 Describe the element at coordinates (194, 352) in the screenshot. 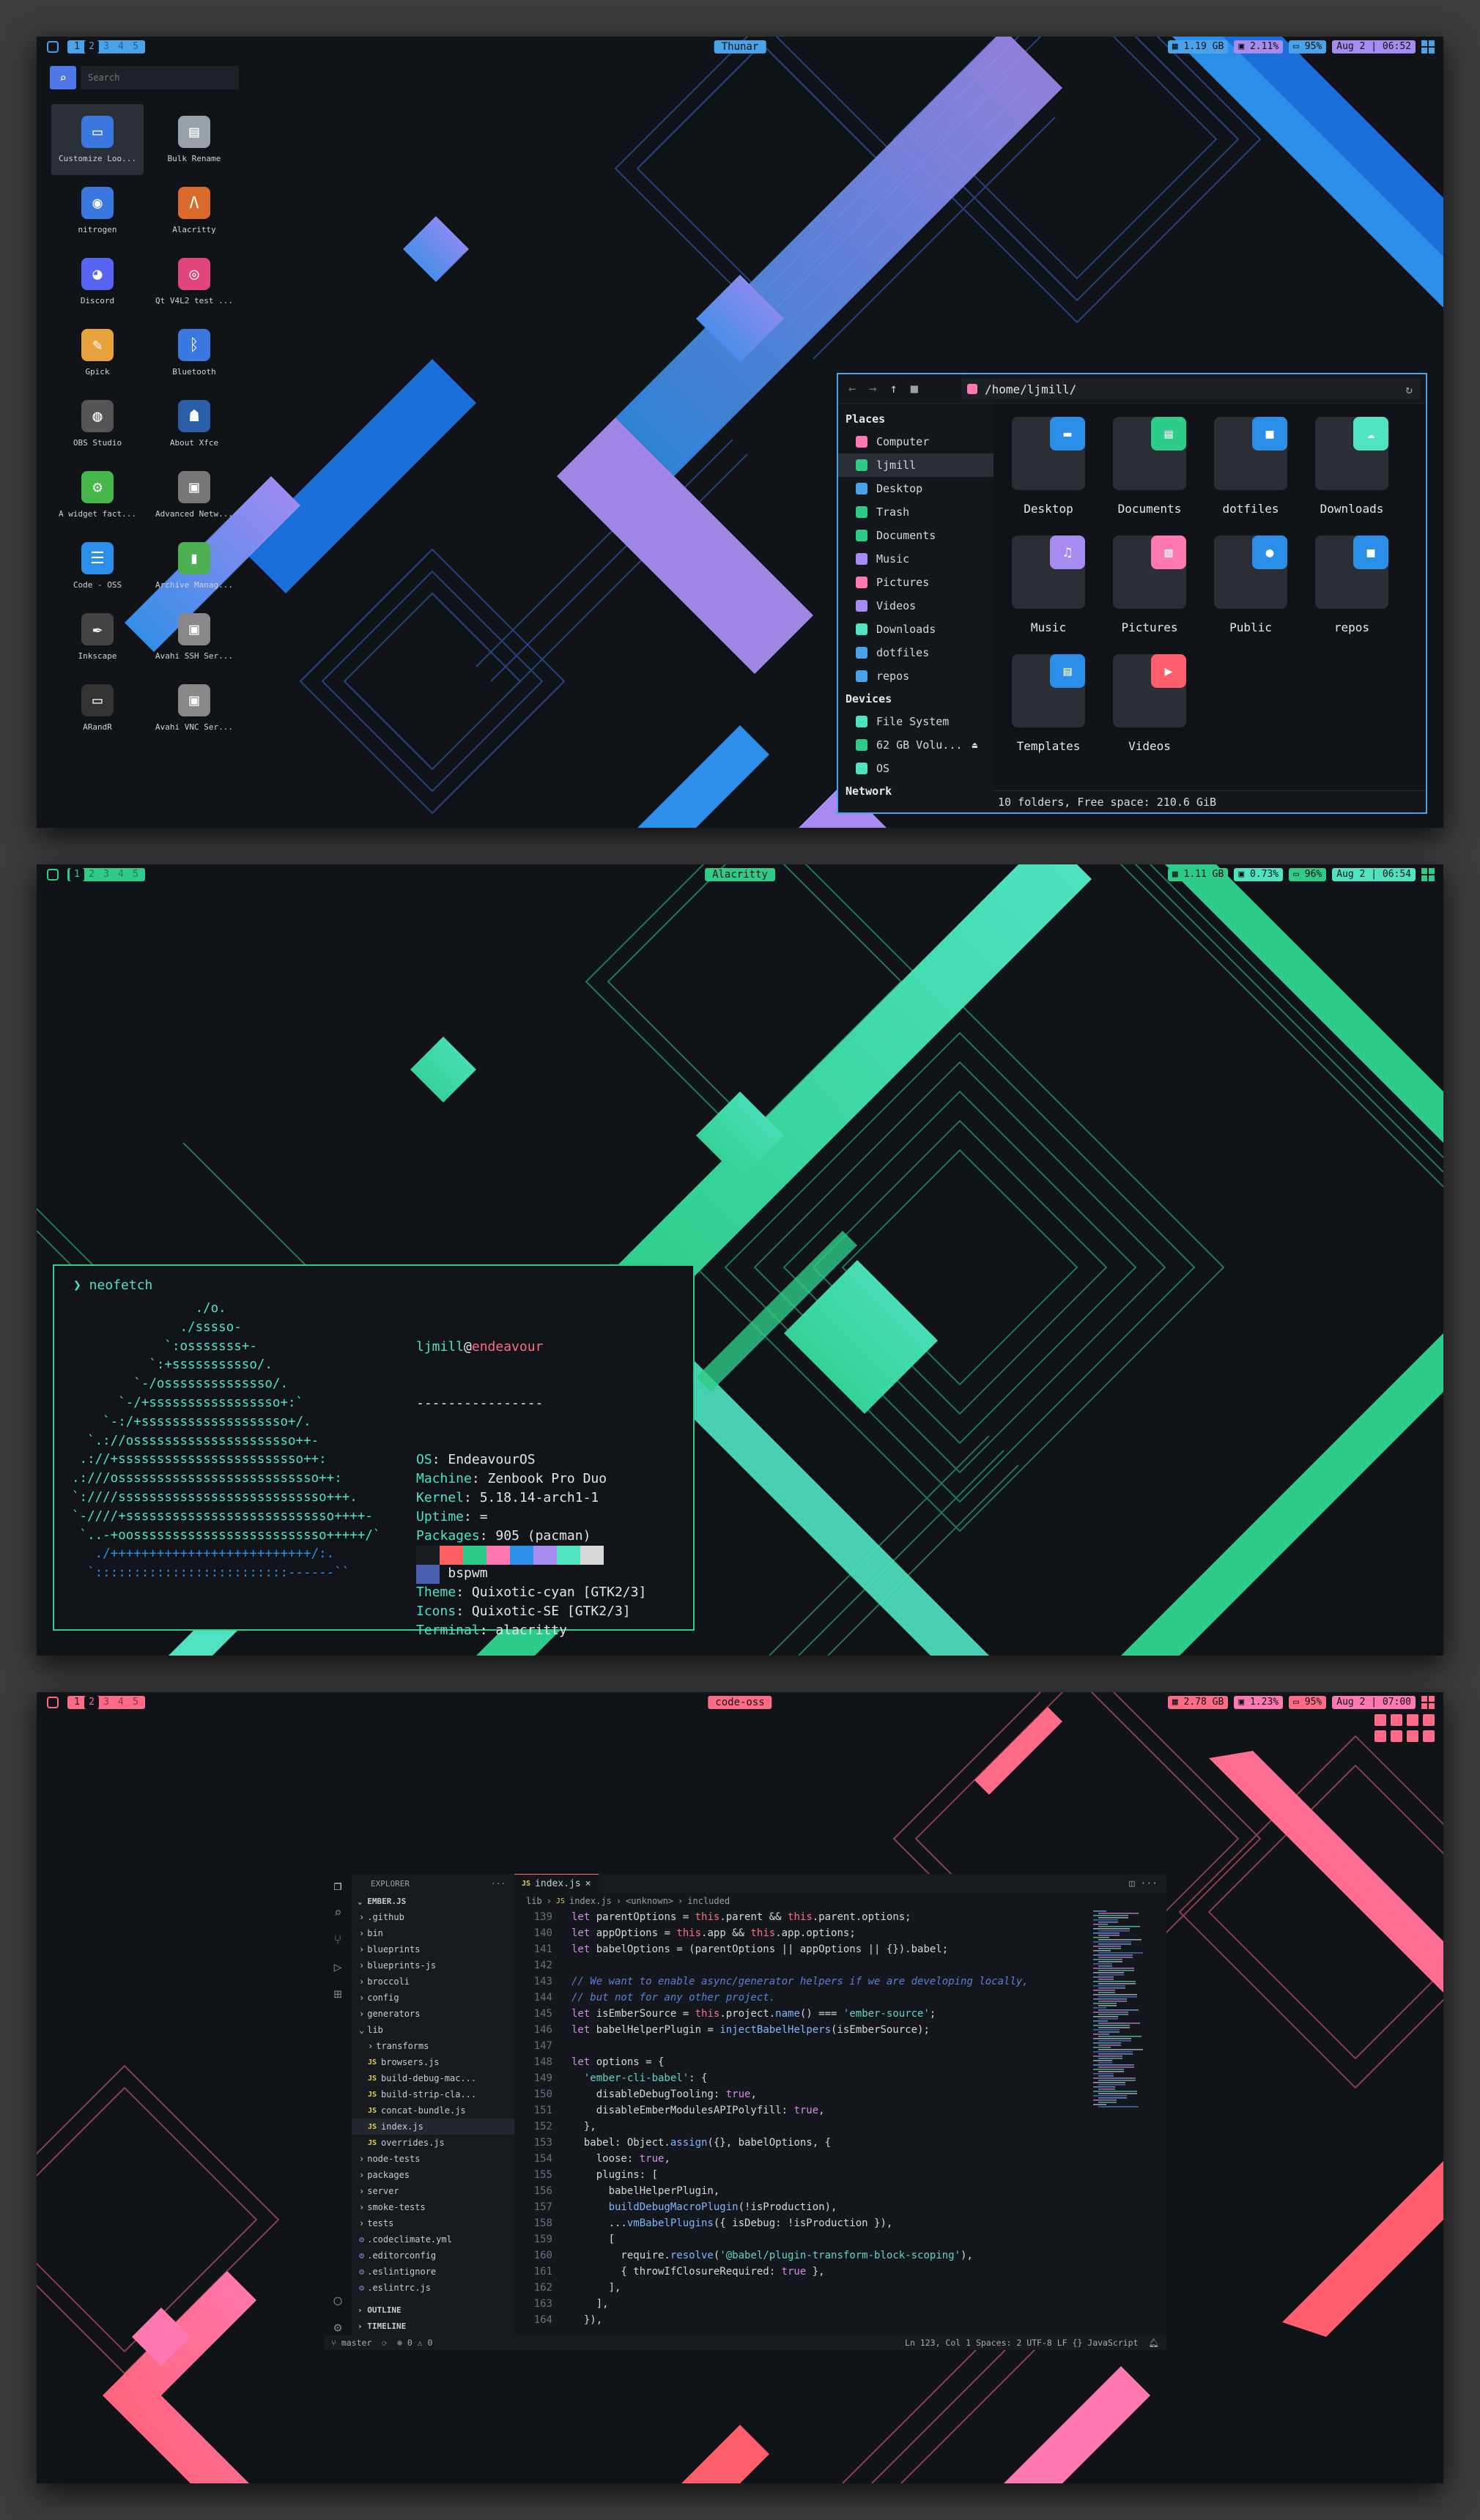

I see `app-item: ᛒ Bluetooth` at that location.